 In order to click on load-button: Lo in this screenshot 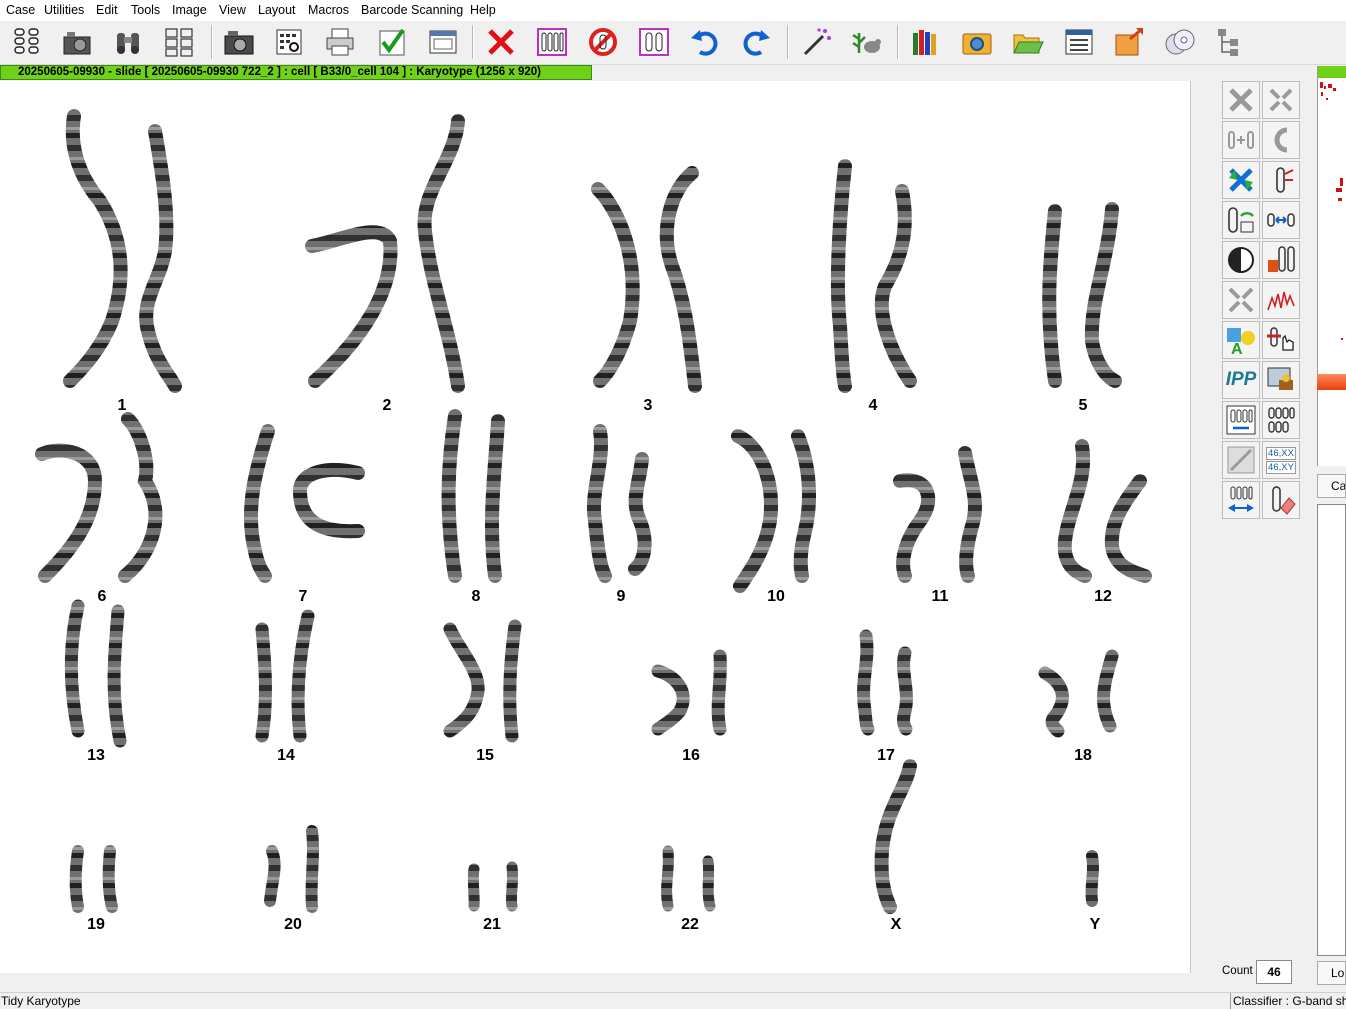, I will do `click(1331, 973)`.